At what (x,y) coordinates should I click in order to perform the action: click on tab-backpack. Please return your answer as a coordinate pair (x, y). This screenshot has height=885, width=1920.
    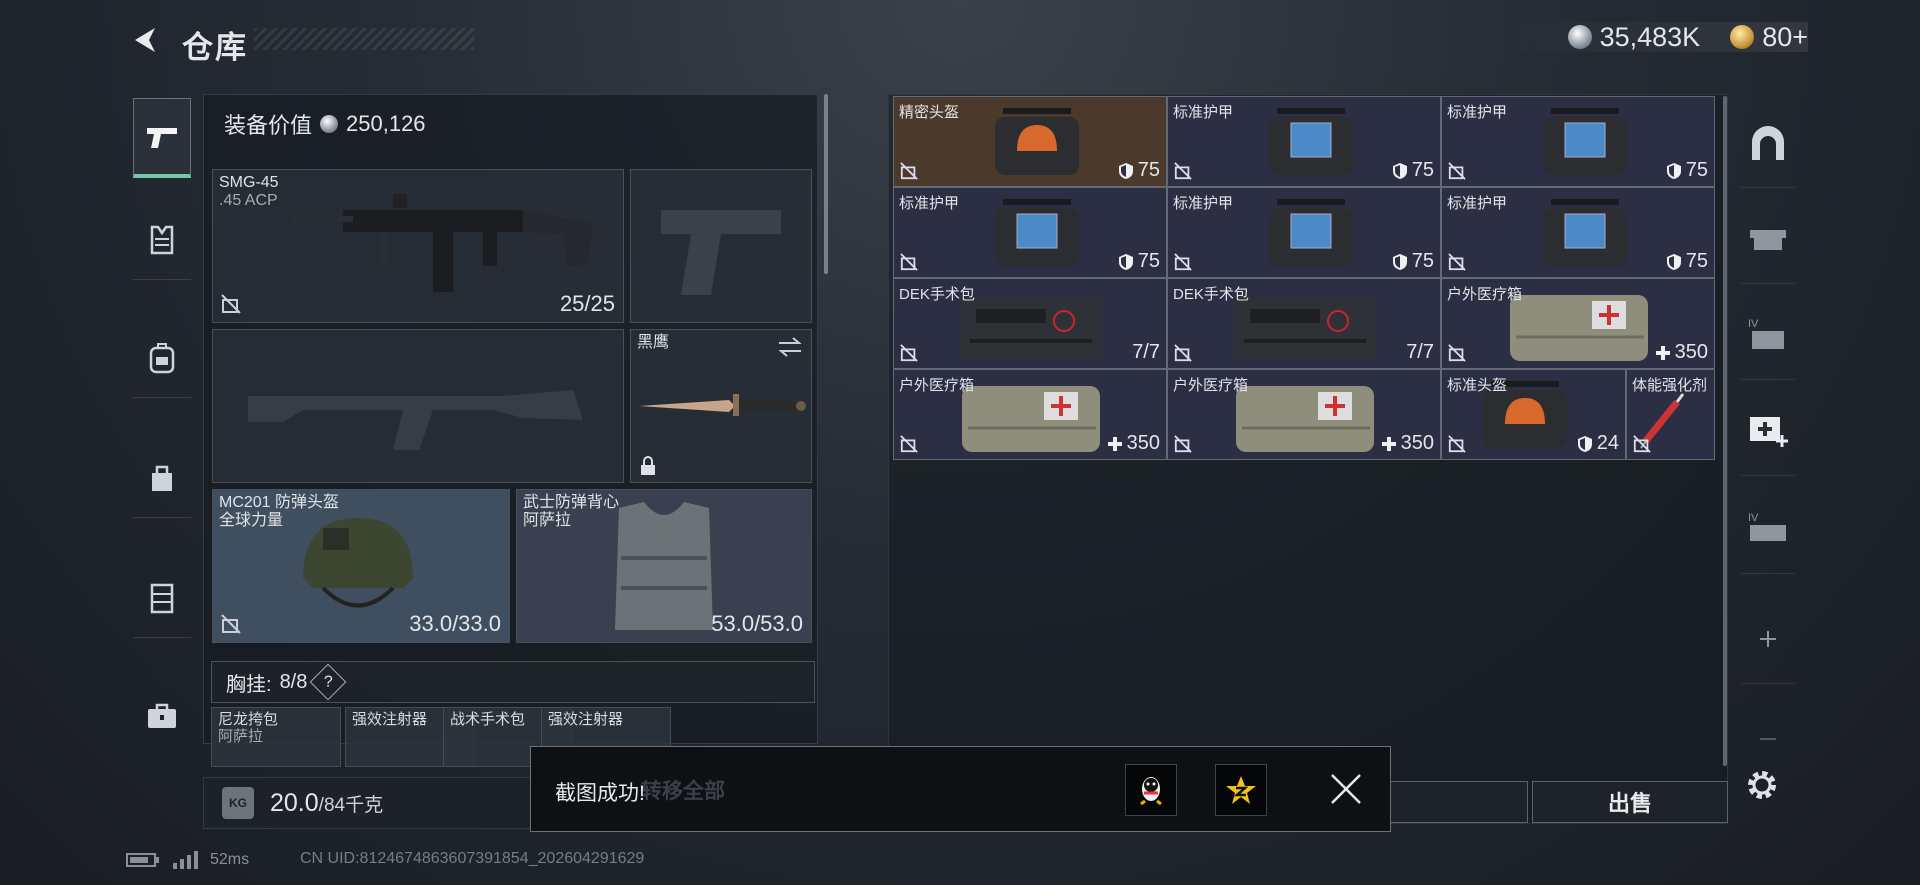
    Looking at the image, I should click on (162, 358).